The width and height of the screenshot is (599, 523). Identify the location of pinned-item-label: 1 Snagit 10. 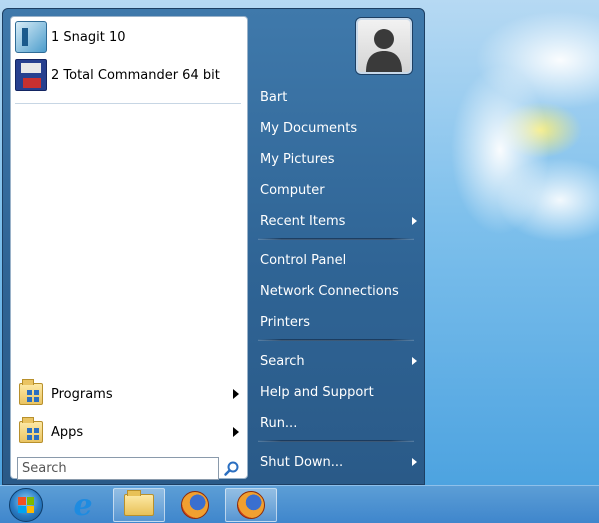
(88, 37).